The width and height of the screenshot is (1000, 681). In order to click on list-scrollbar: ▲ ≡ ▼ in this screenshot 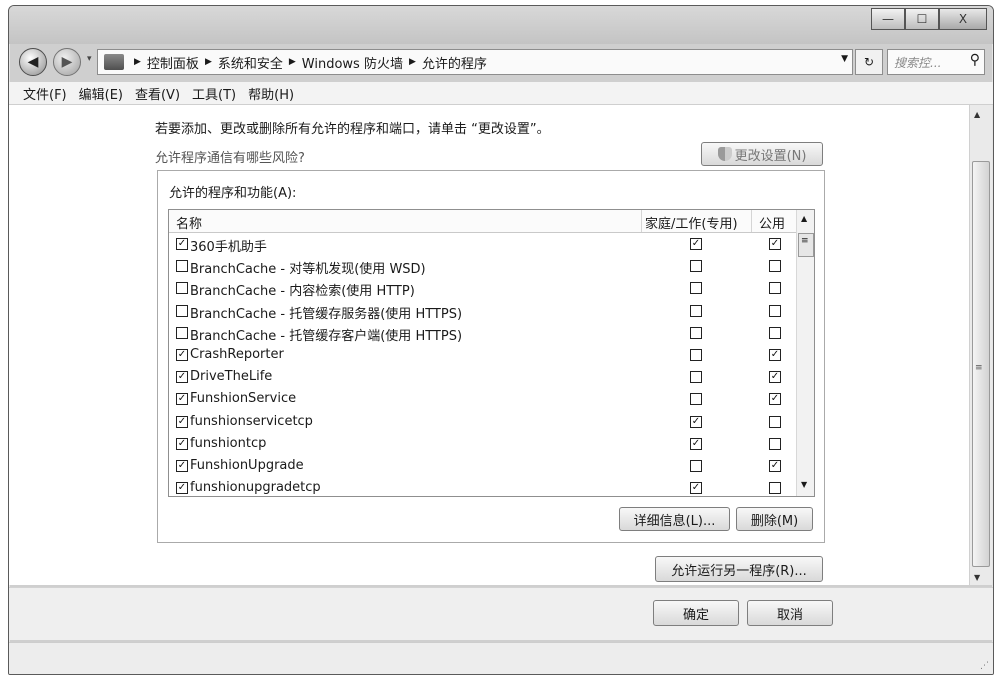, I will do `click(805, 353)`.